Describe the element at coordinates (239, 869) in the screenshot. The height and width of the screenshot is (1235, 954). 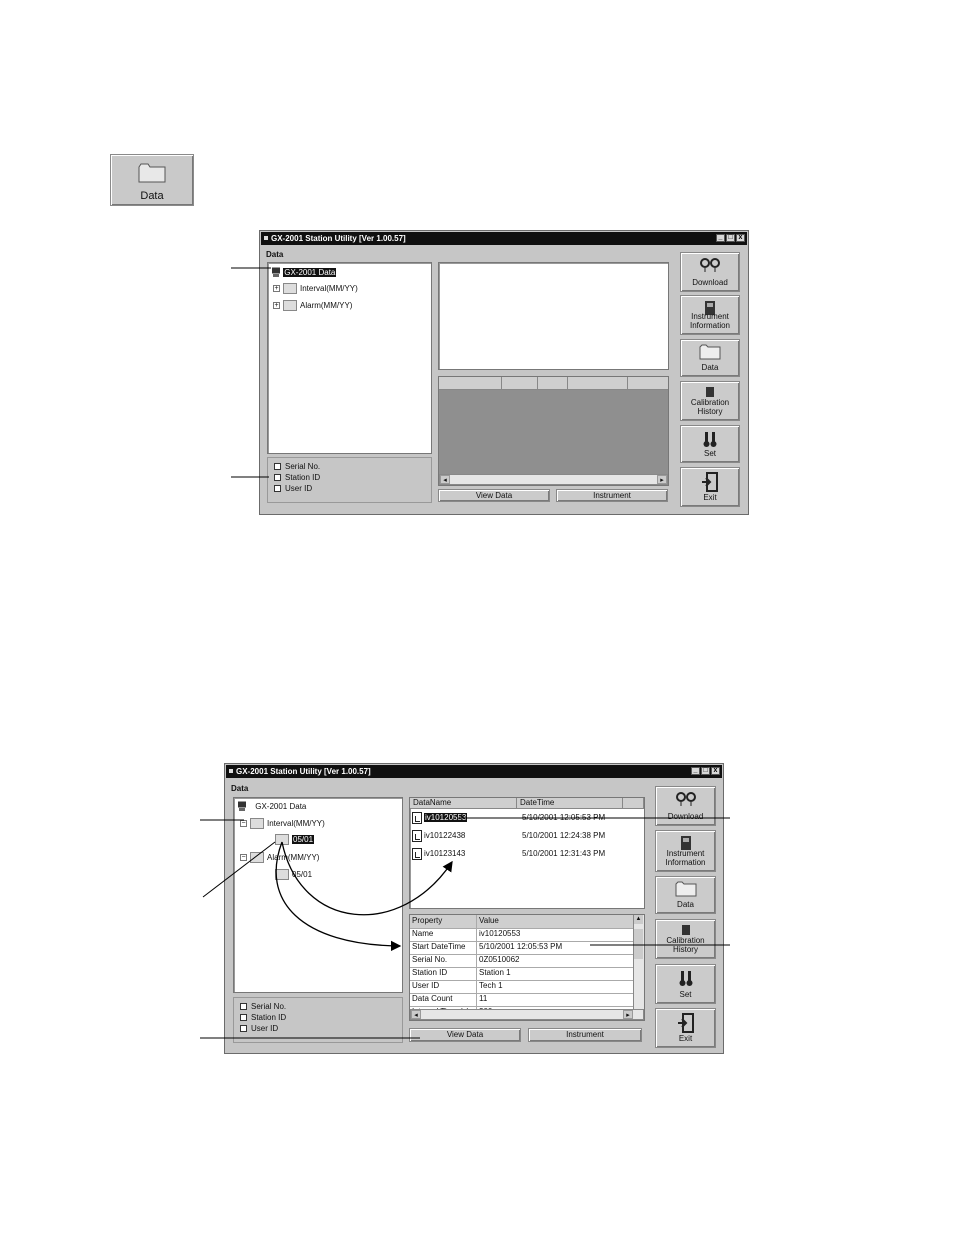
I see `callout-line` at that location.